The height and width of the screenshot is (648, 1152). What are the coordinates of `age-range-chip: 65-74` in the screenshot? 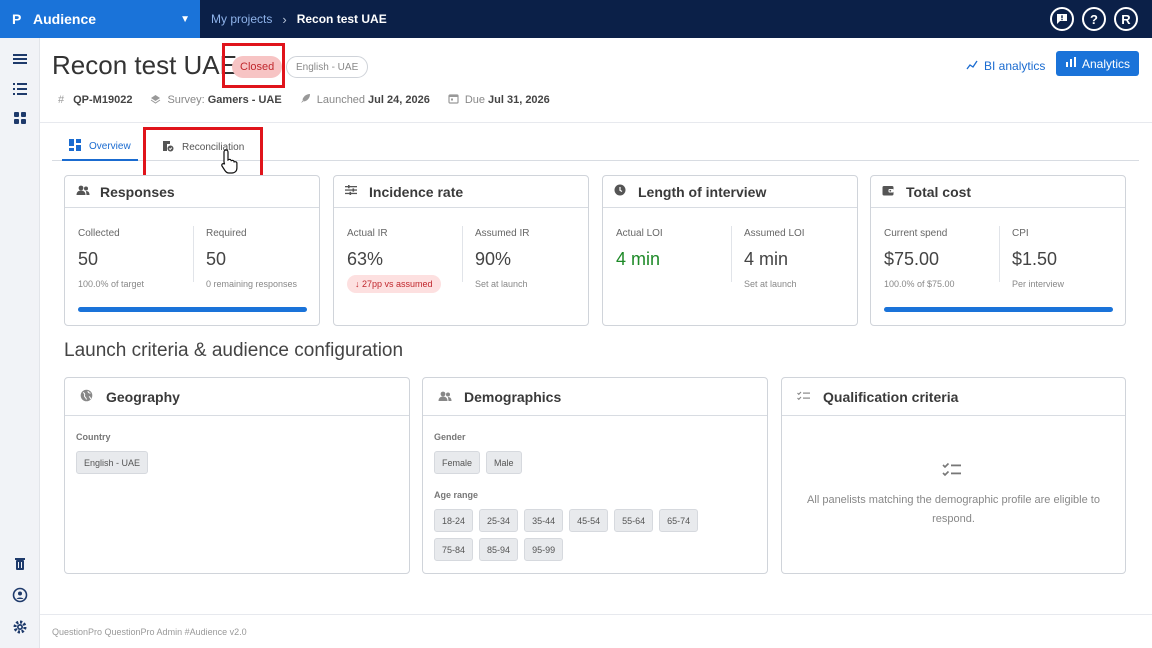 It's located at (679, 520).